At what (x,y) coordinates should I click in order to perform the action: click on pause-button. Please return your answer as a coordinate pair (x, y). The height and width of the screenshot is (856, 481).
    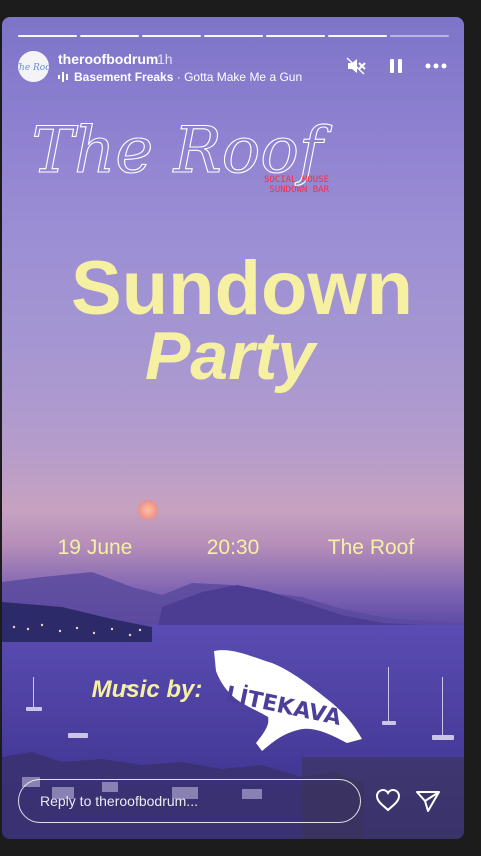
    Looking at the image, I should click on (396, 66).